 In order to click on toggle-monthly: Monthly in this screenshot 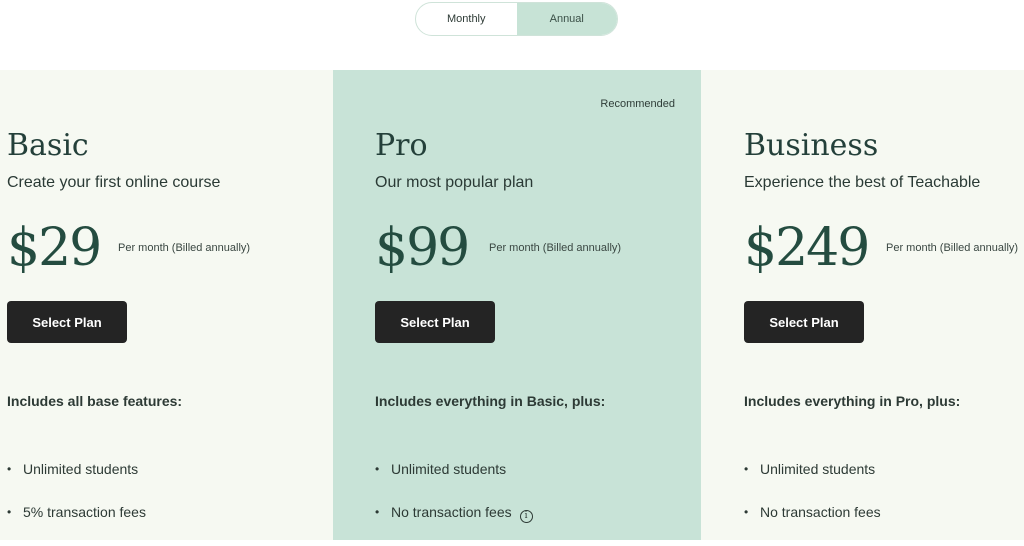, I will do `click(466, 19)`.